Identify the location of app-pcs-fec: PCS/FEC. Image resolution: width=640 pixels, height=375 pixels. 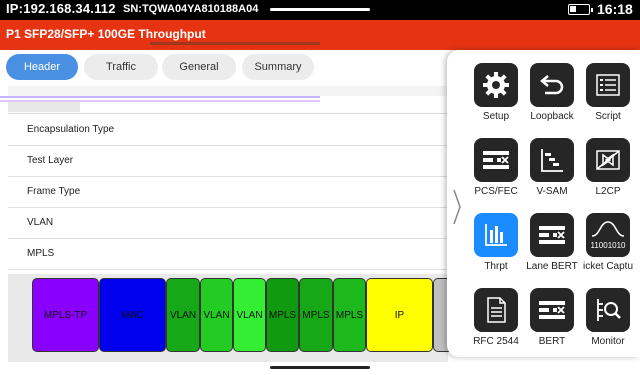
(496, 173).